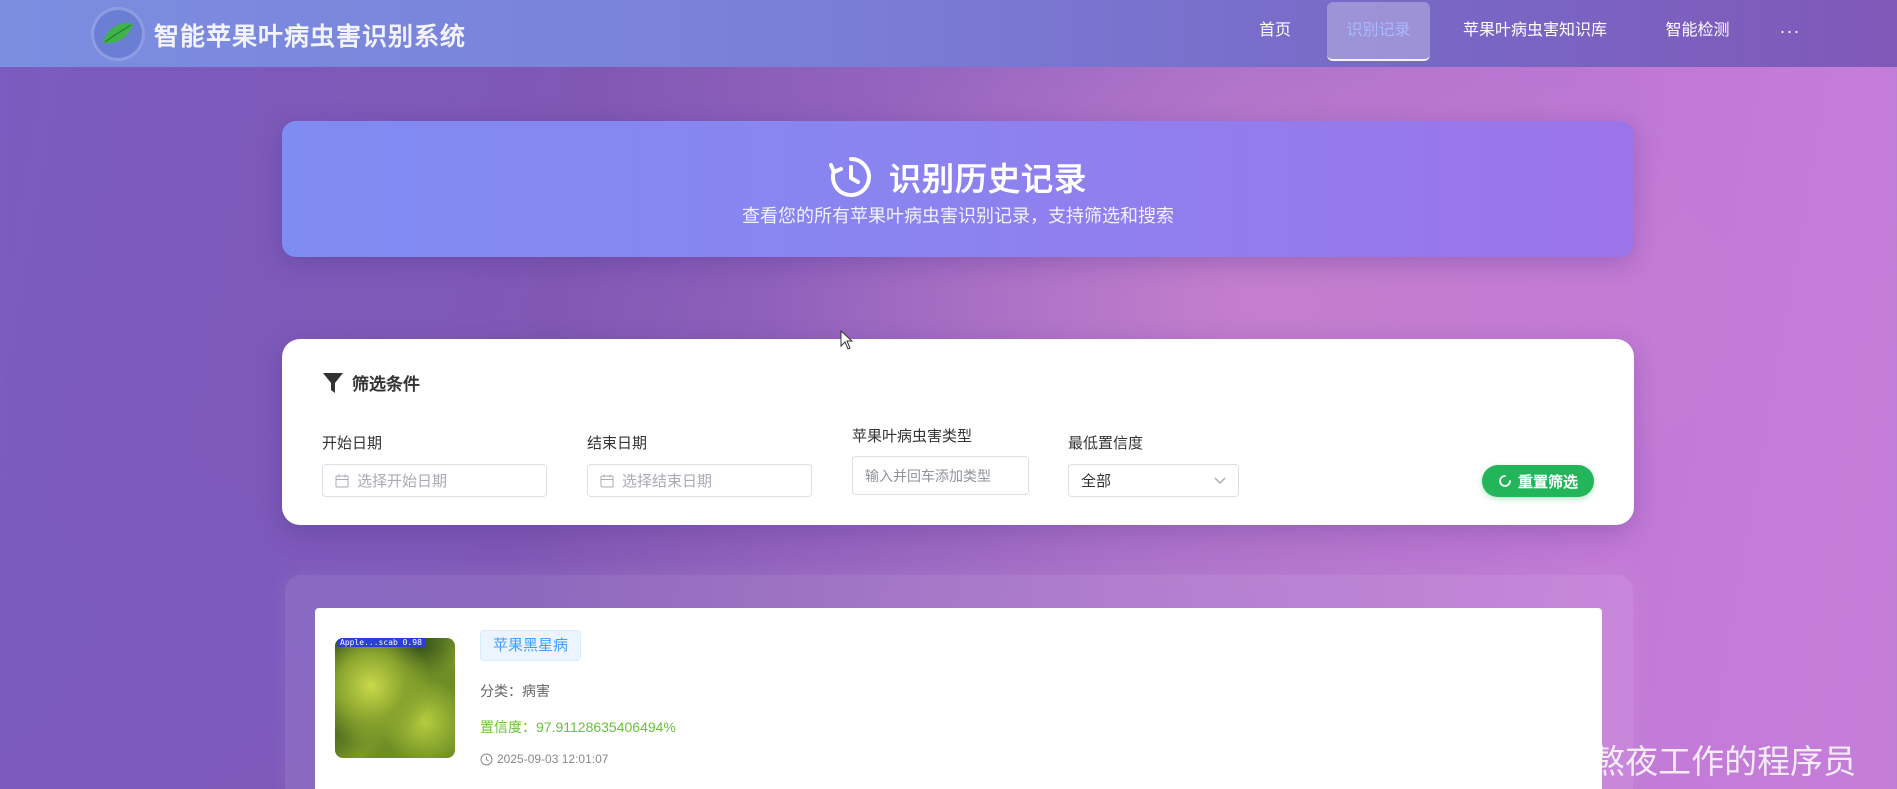  Describe the element at coordinates (1697, 31) in the screenshot. I see `nav-item-smart-detect: 智能检测` at that location.